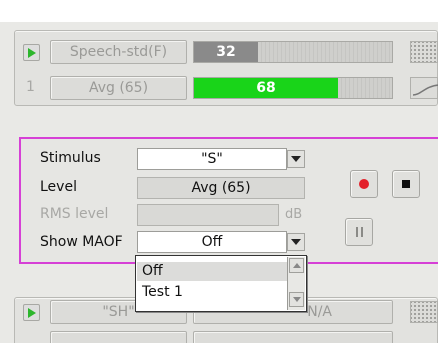  What do you see at coordinates (212, 271) in the screenshot?
I see `dropdown-option-off: Off` at bounding box center [212, 271].